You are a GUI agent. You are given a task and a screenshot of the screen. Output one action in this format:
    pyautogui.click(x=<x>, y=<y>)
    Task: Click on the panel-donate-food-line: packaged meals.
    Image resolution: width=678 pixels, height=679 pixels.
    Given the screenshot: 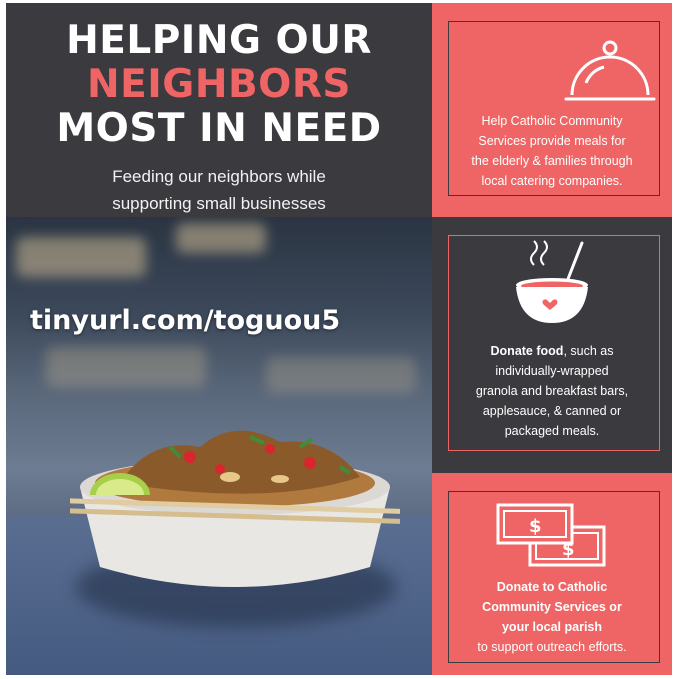 What is the action you would take?
    pyautogui.click(x=552, y=431)
    